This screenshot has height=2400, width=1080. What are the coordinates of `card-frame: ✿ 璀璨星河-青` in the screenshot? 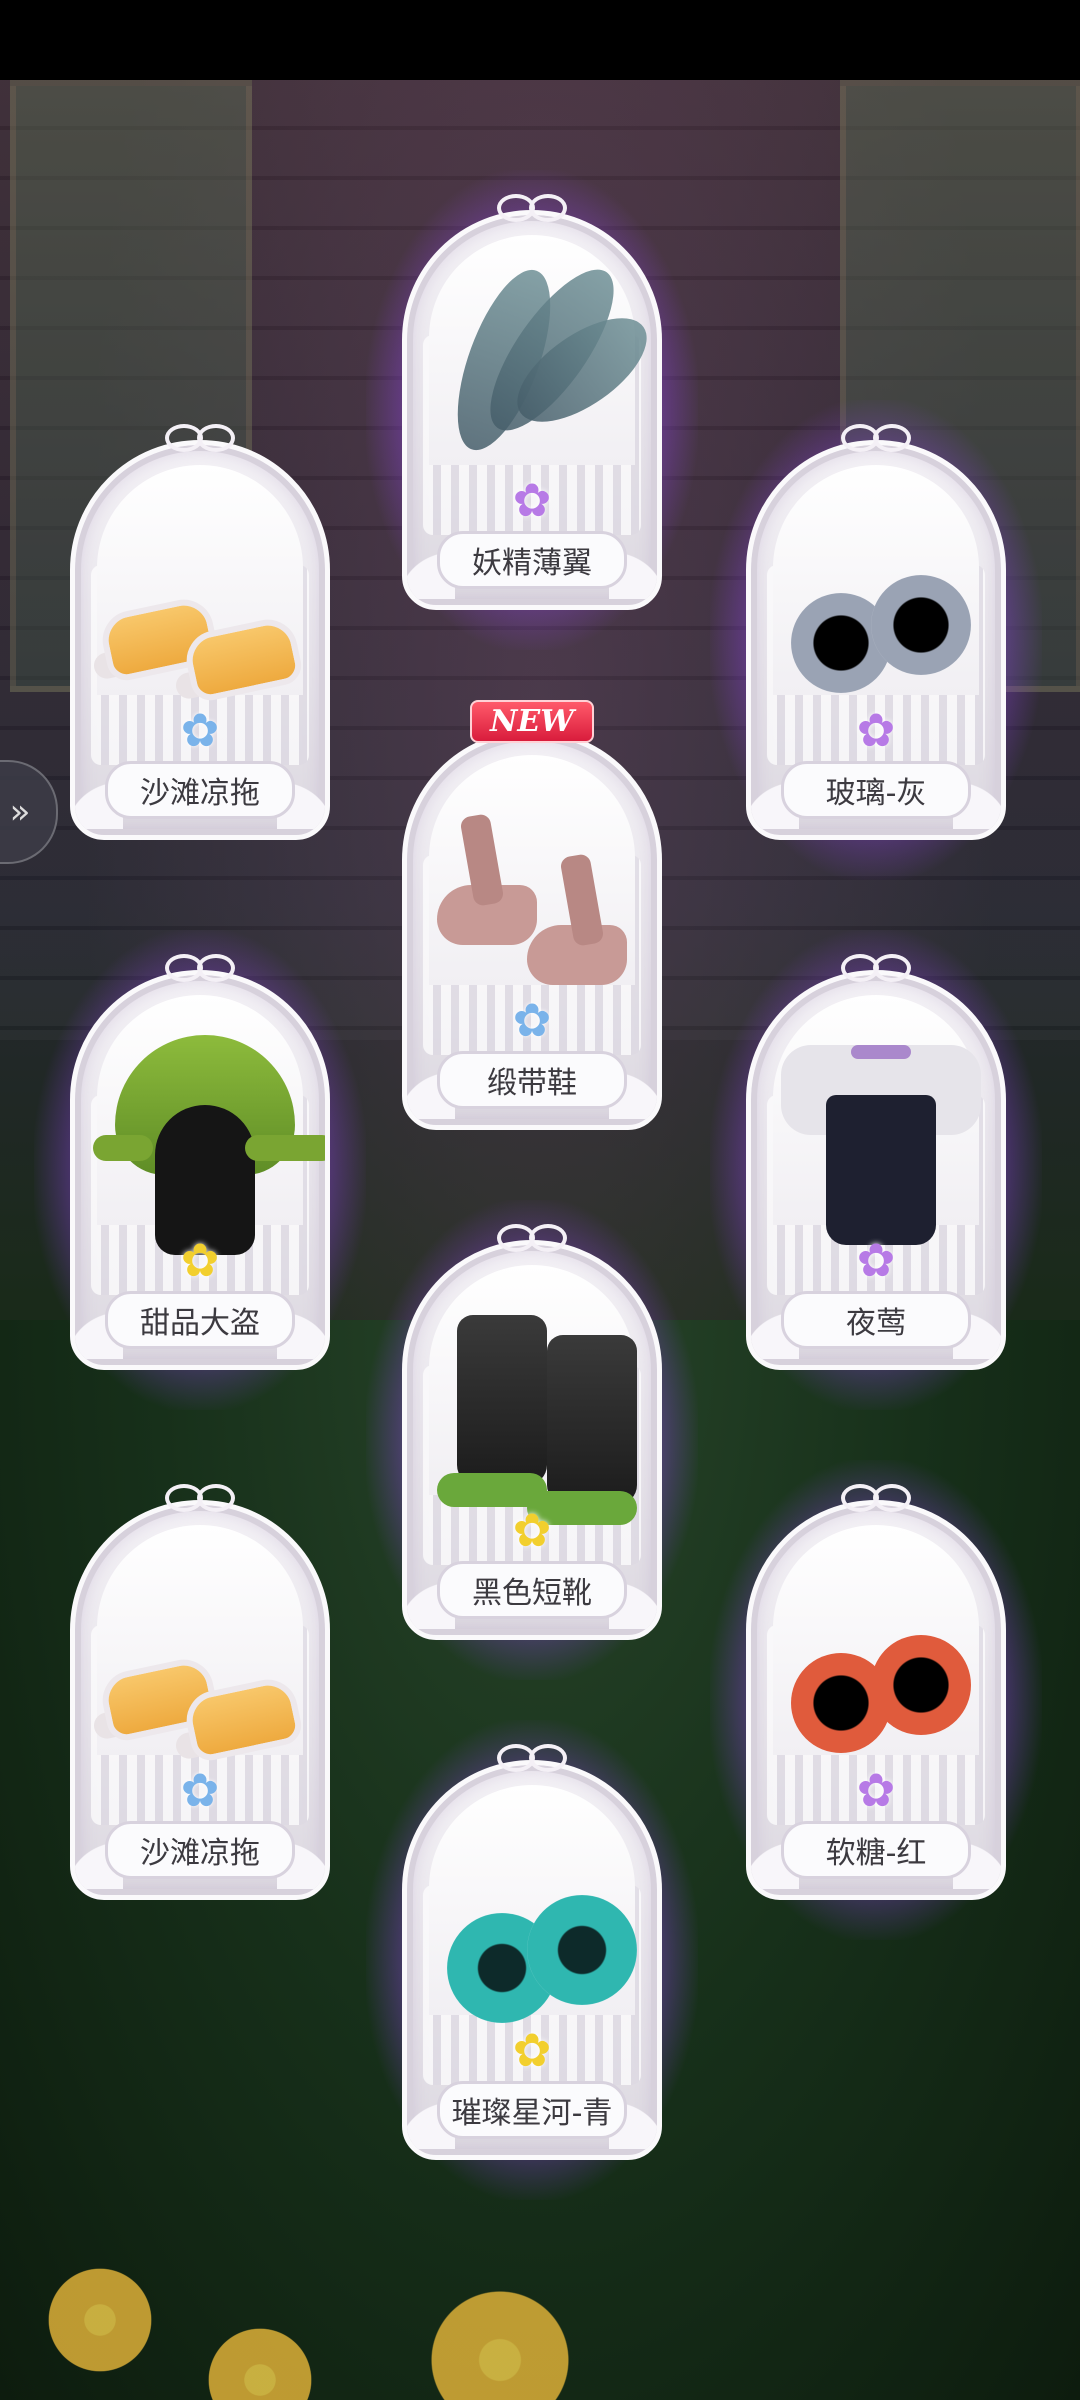 It's located at (532, 1960).